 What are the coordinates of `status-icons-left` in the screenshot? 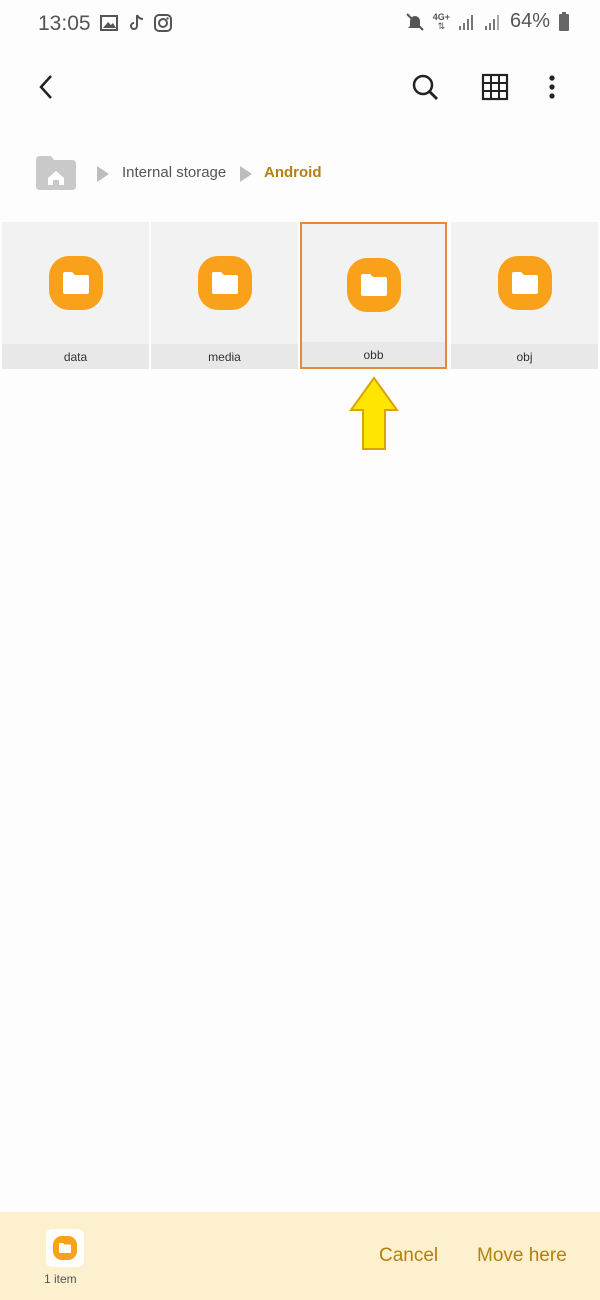 It's located at (136, 23).